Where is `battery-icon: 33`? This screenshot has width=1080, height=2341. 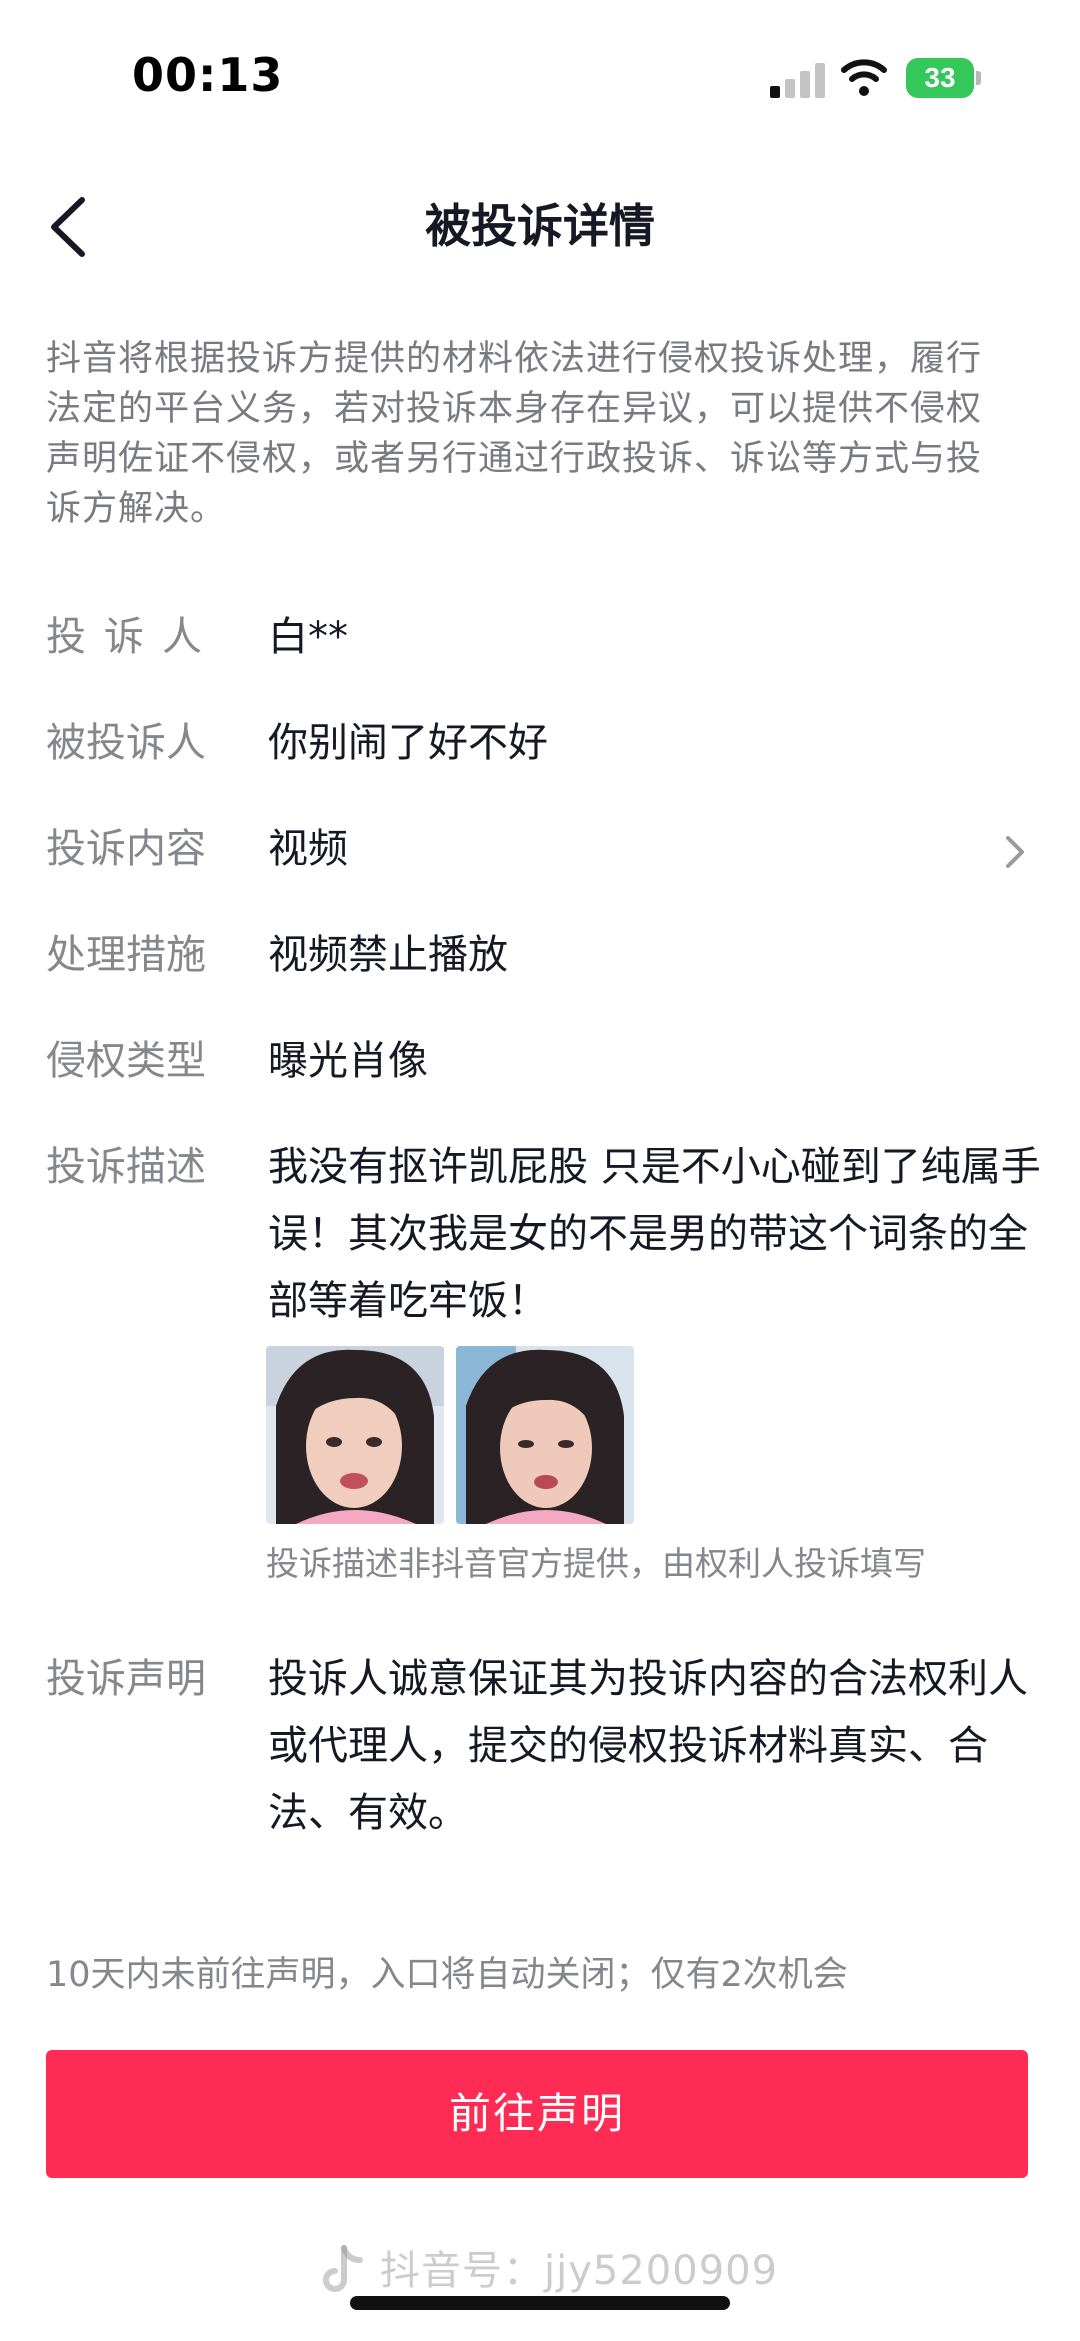
battery-icon: 33 is located at coordinates (944, 78).